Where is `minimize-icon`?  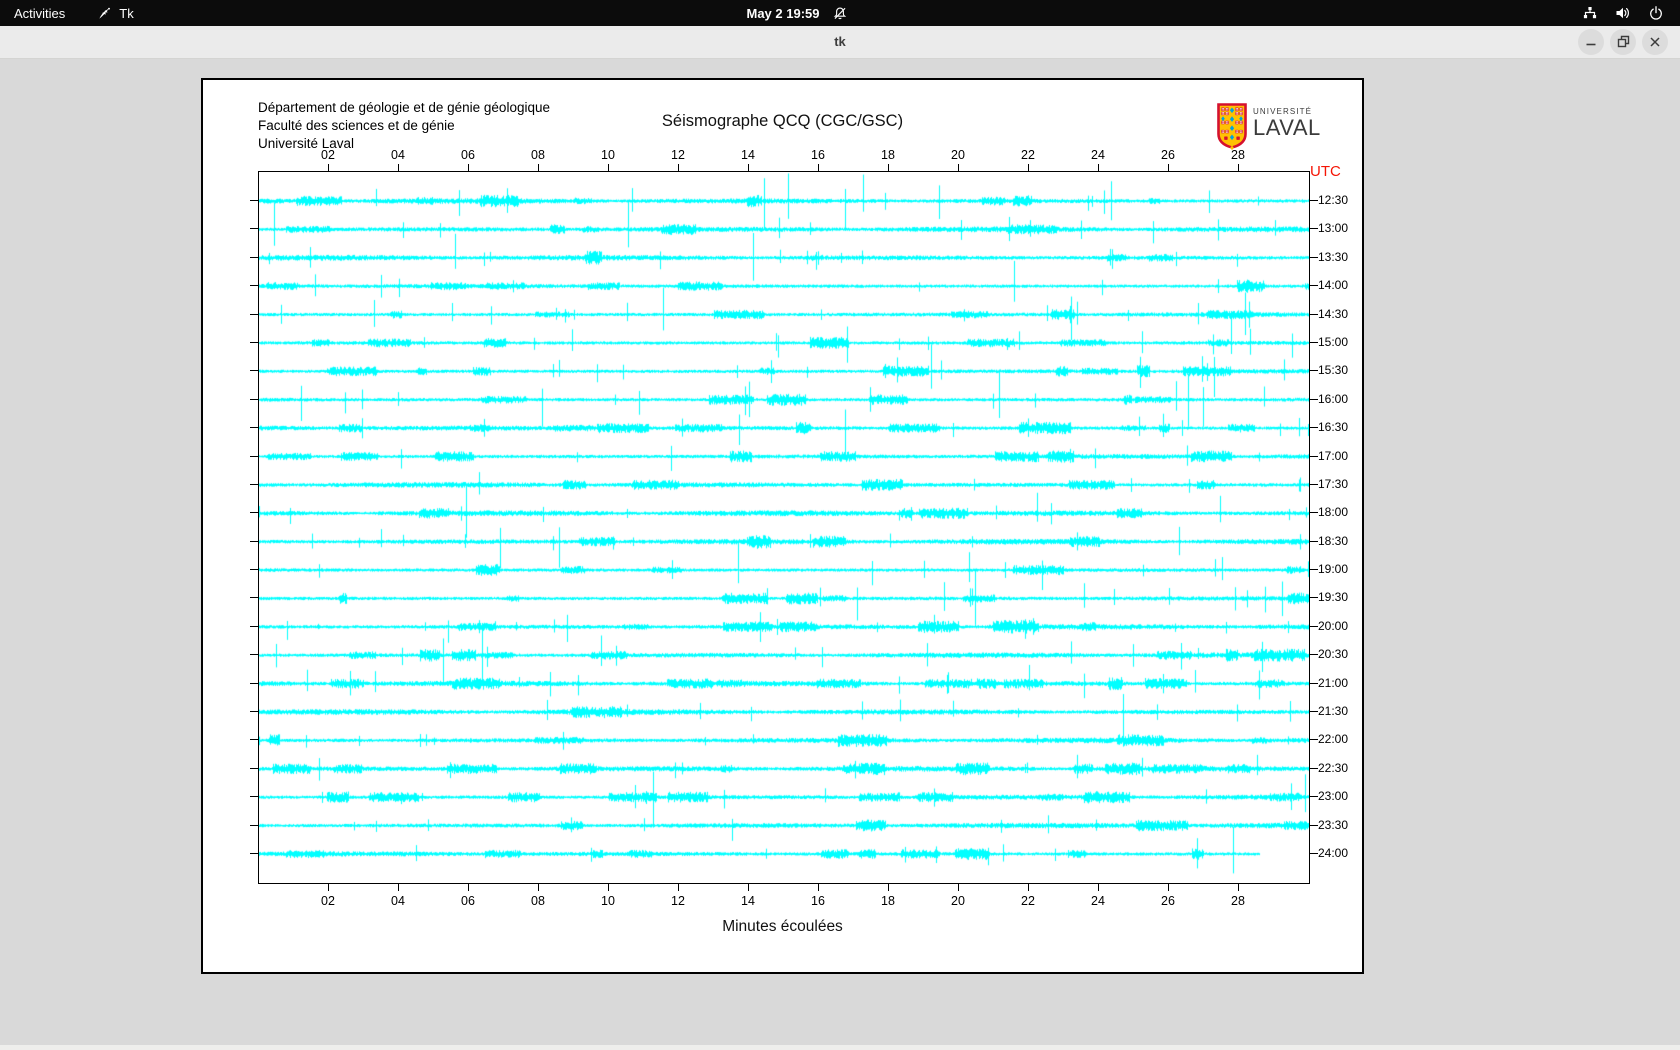
minimize-icon is located at coordinates (1591, 44).